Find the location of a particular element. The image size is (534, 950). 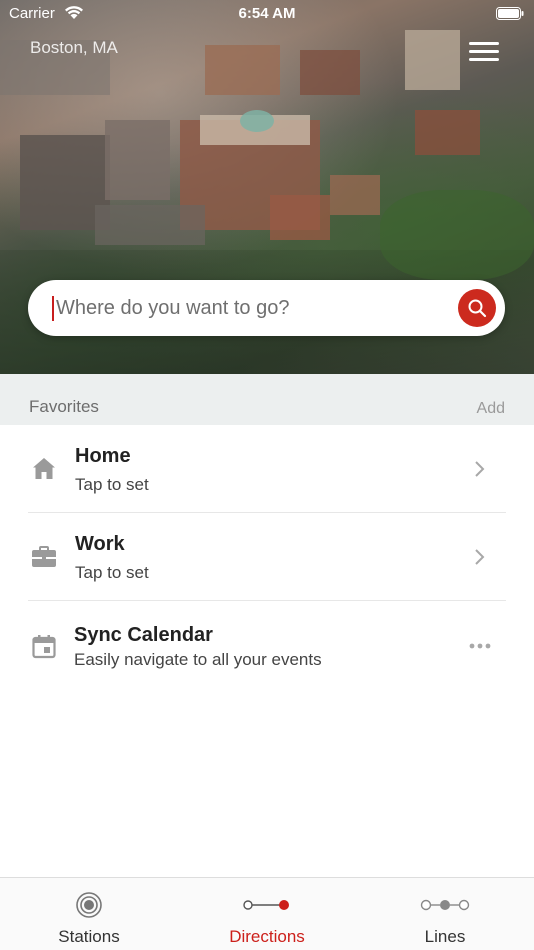

tab-bar: Stations Directions Lines is located at coordinates (267, 913).